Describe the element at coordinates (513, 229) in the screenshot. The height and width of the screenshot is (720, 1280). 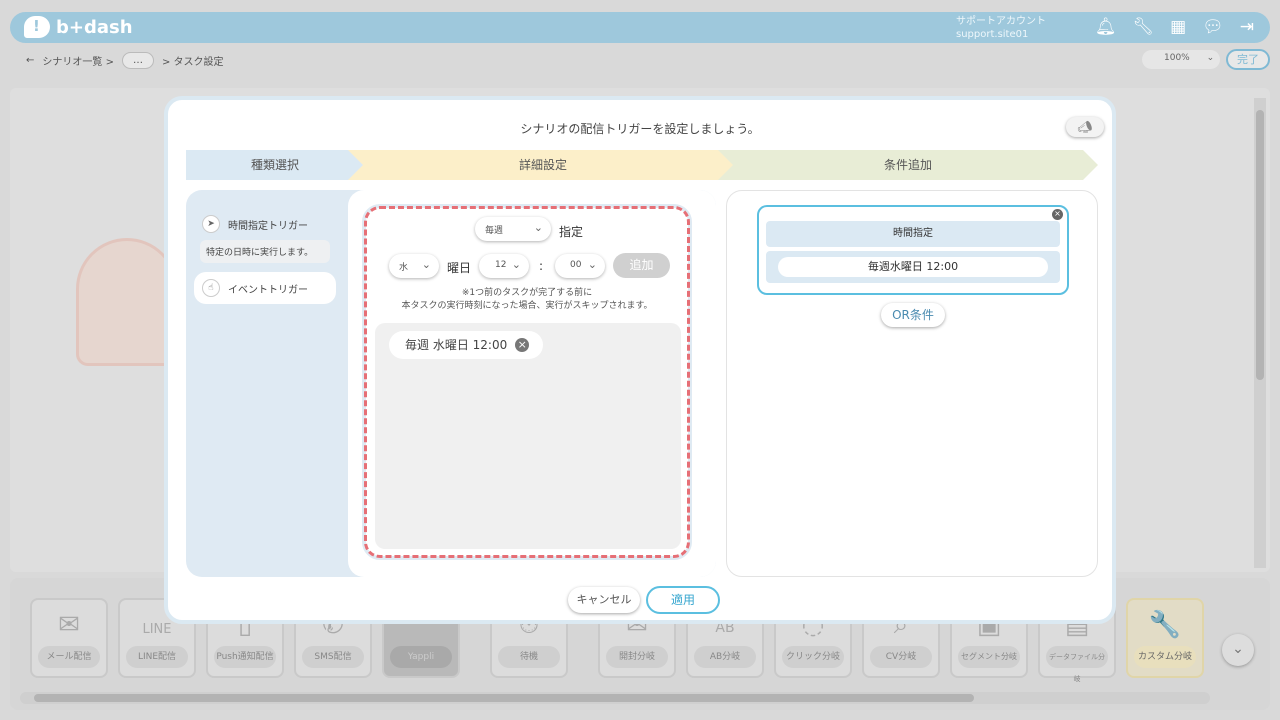
I see `frequency-select: 毎週 ⌄` at that location.